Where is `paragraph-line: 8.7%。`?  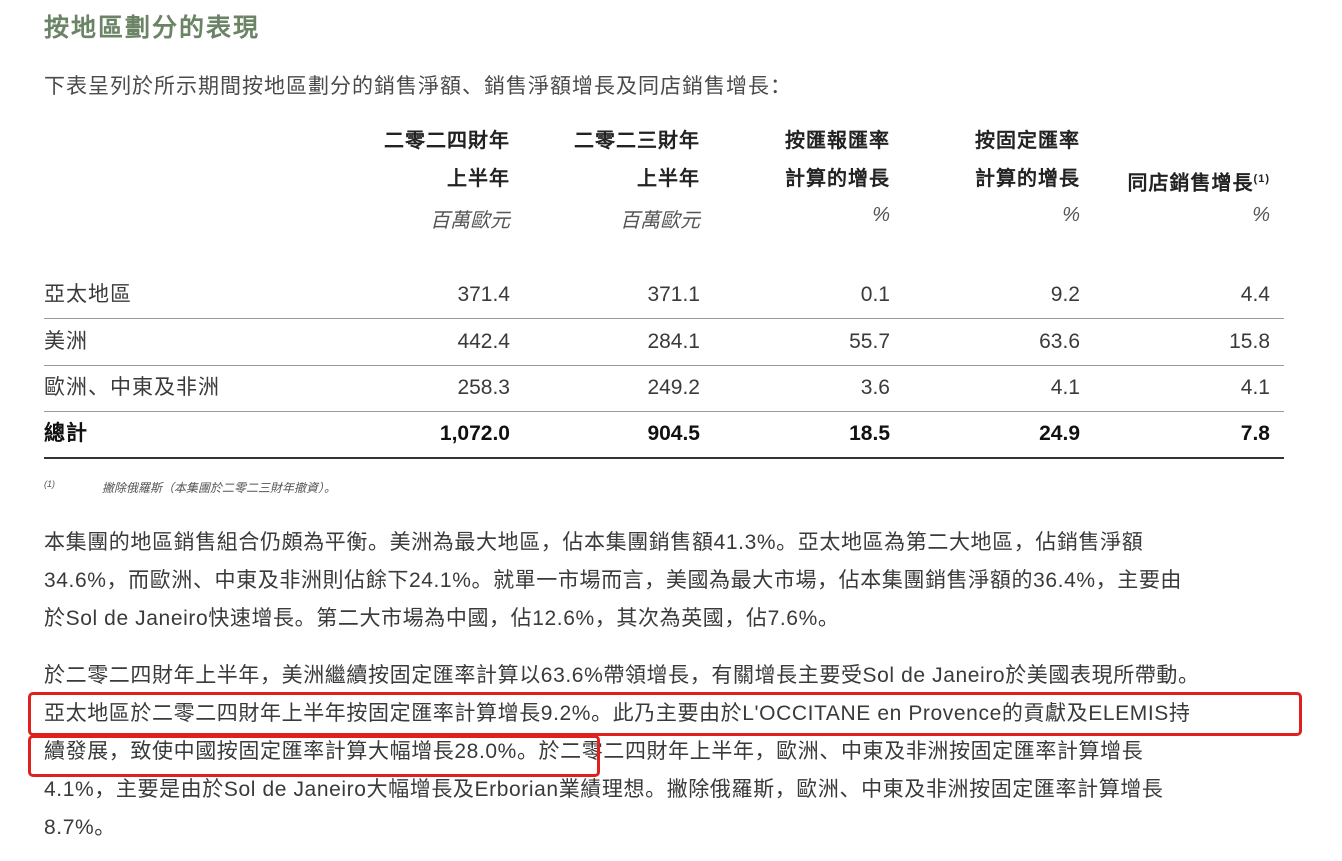 paragraph-line: 8.7%。 is located at coordinates (80, 827).